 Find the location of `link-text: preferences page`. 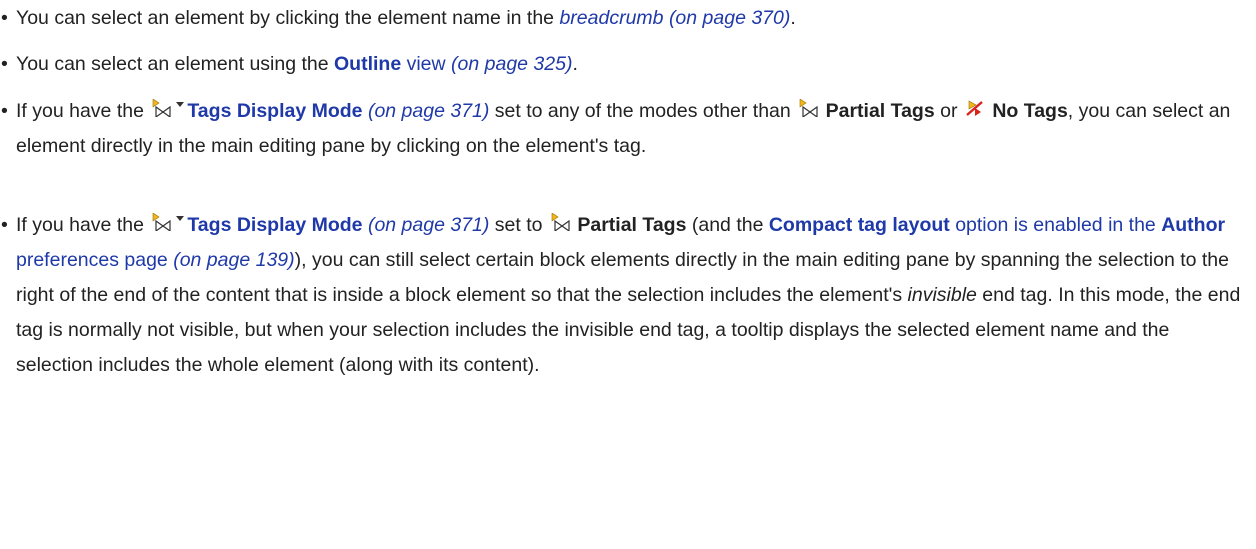

link-text: preferences page is located at coordinates (92, 260).